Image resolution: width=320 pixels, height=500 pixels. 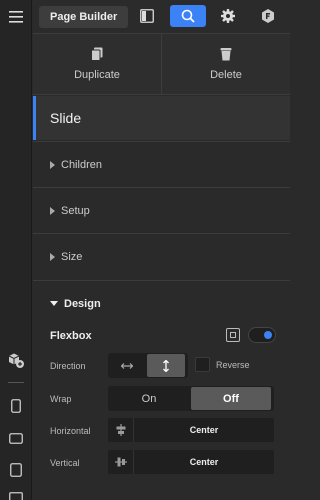 I want to click on vertical-arrows-icon, so click(x=166, y=365).